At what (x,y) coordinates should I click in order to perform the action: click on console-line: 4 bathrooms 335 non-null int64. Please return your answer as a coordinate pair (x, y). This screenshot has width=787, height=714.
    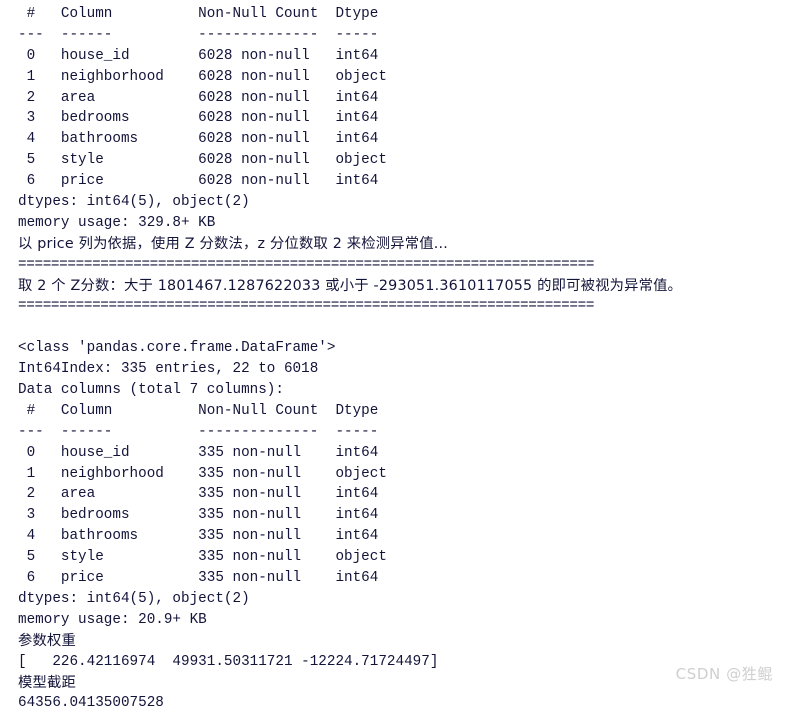
    Looking at the image, I should click on (202, 536).